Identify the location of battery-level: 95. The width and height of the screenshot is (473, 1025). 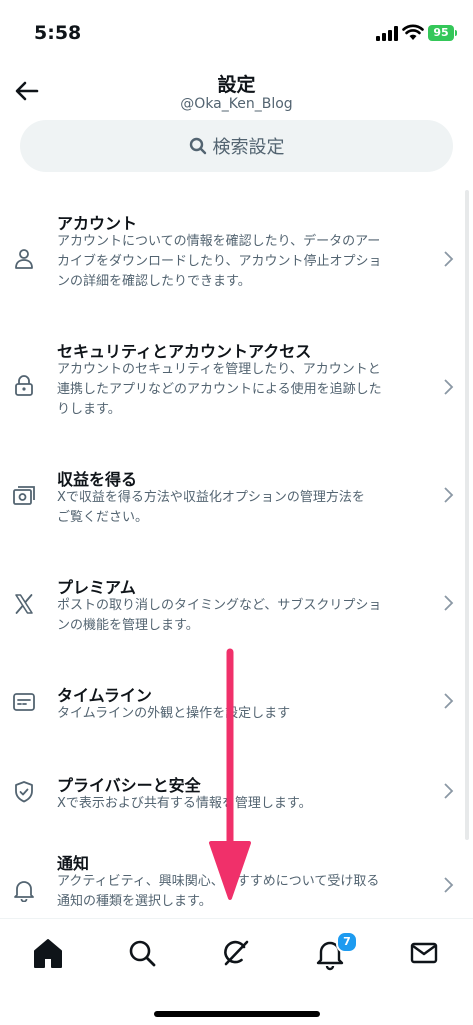
(441, 32).